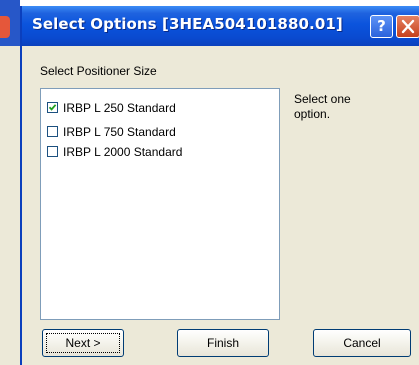  What do you see at coordinates (381, 26) in the screenshot?
I see `help-button: ?` at bounding box center [381, 26].